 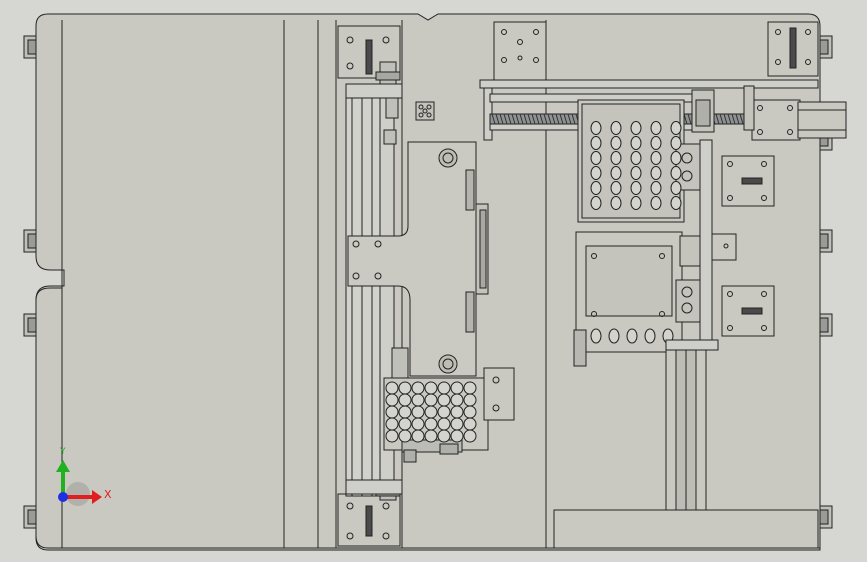 I want to click on base-plate-lower-left, so click(x=49, y=418).